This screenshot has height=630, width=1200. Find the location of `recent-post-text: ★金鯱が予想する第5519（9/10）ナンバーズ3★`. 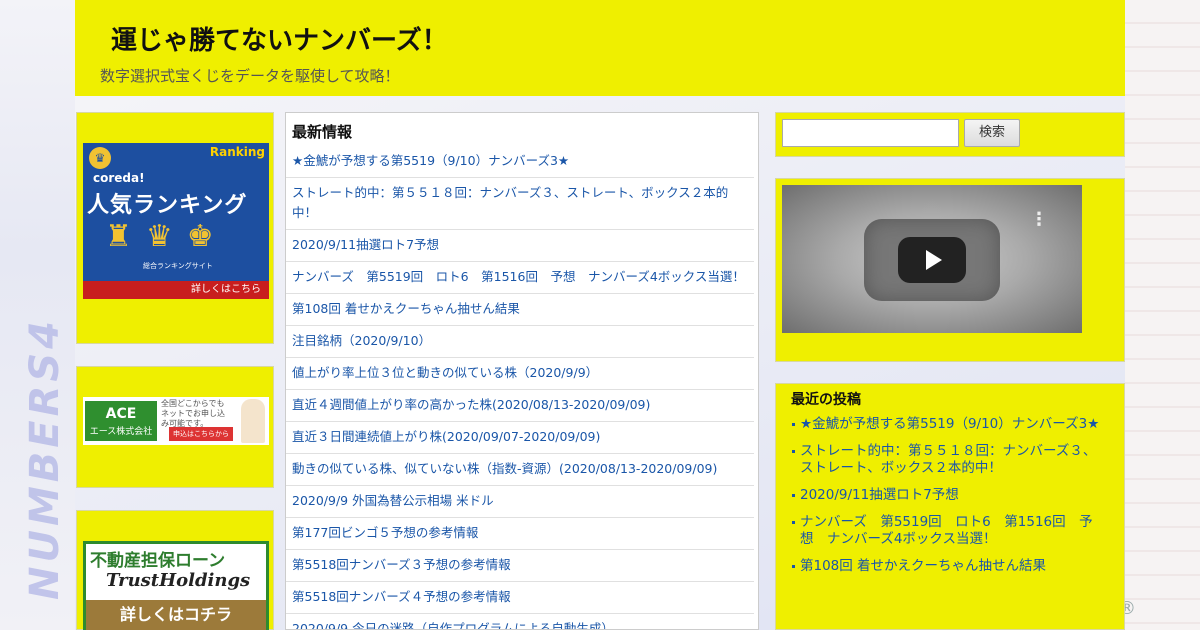

recent-post-text: ★金鯱が予想する第5519（9/10）ナンバーズ3★ is located at coordinates (950, 424).